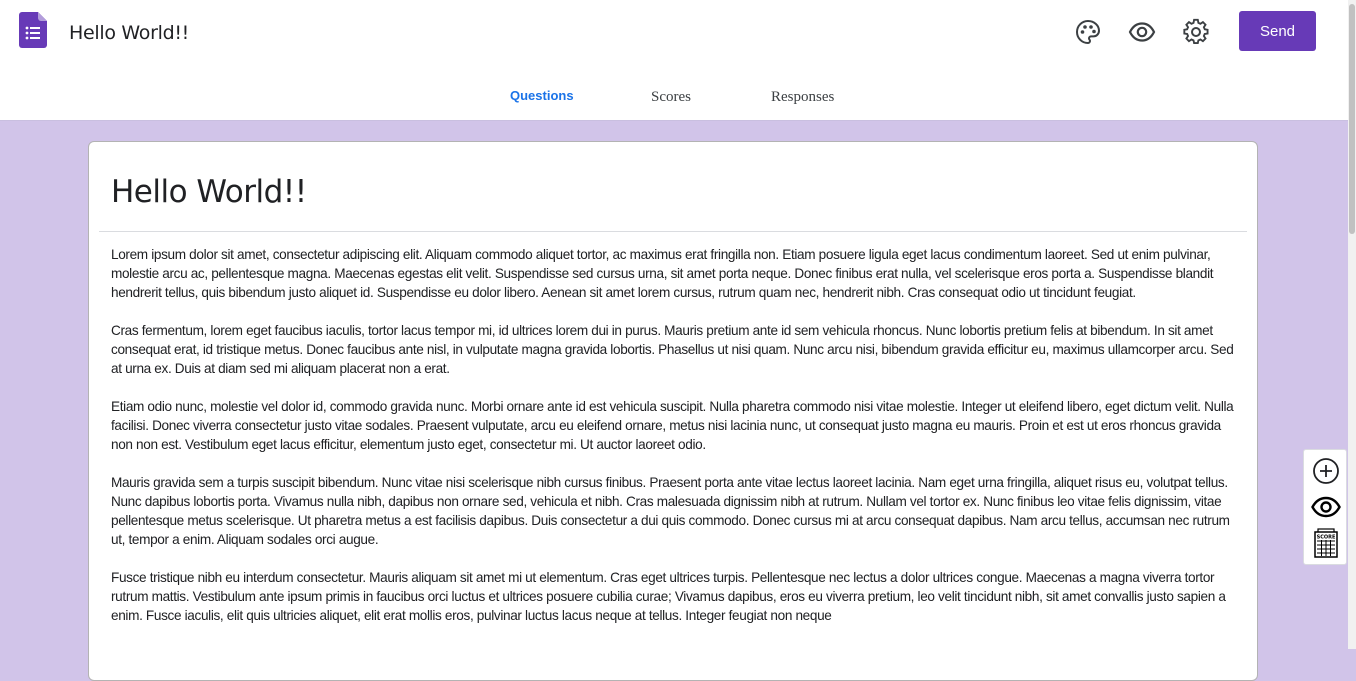  What do you see at coordinates (673, 231) in the screenshot?
I see `title-divider` at bounding box center [673, 231].